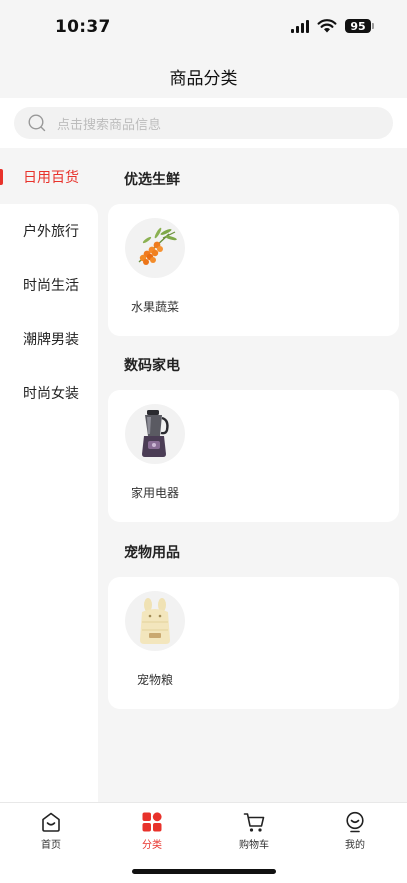 This screenshot has height=883, width=407. What do you see at coordinates (254, 845) in the screenshot?
I see `tab-label: 购物车` at bounding box center [254, 845].